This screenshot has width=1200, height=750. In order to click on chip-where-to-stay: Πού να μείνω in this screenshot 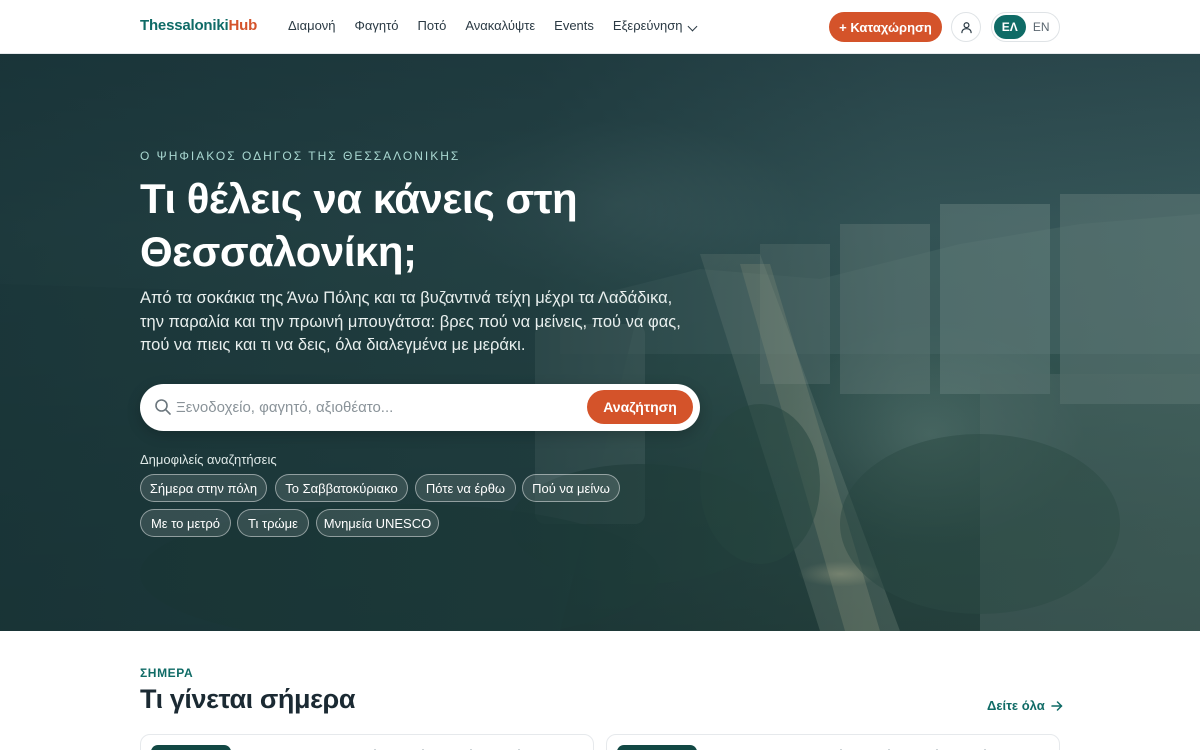, I will do `click(571, 488)`.